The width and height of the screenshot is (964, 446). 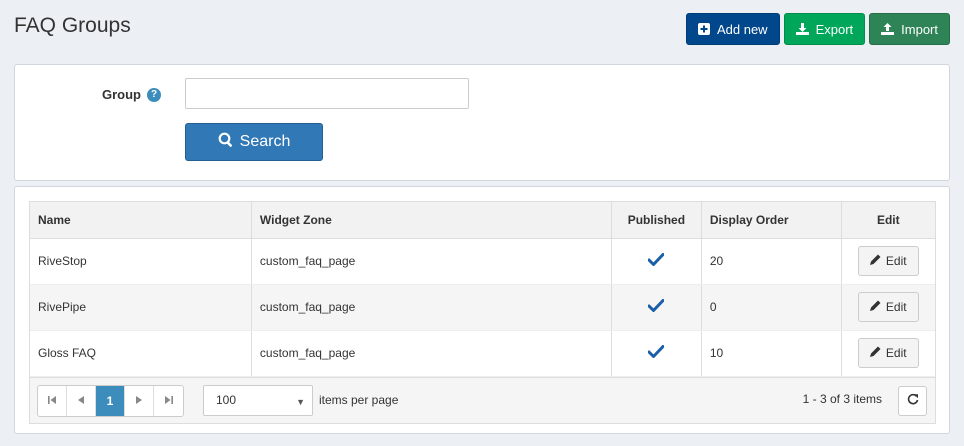 What do you see at coordinates (121, 94) in the screenshot?
I see `group-label: Group` at bounding box center [121, 94].